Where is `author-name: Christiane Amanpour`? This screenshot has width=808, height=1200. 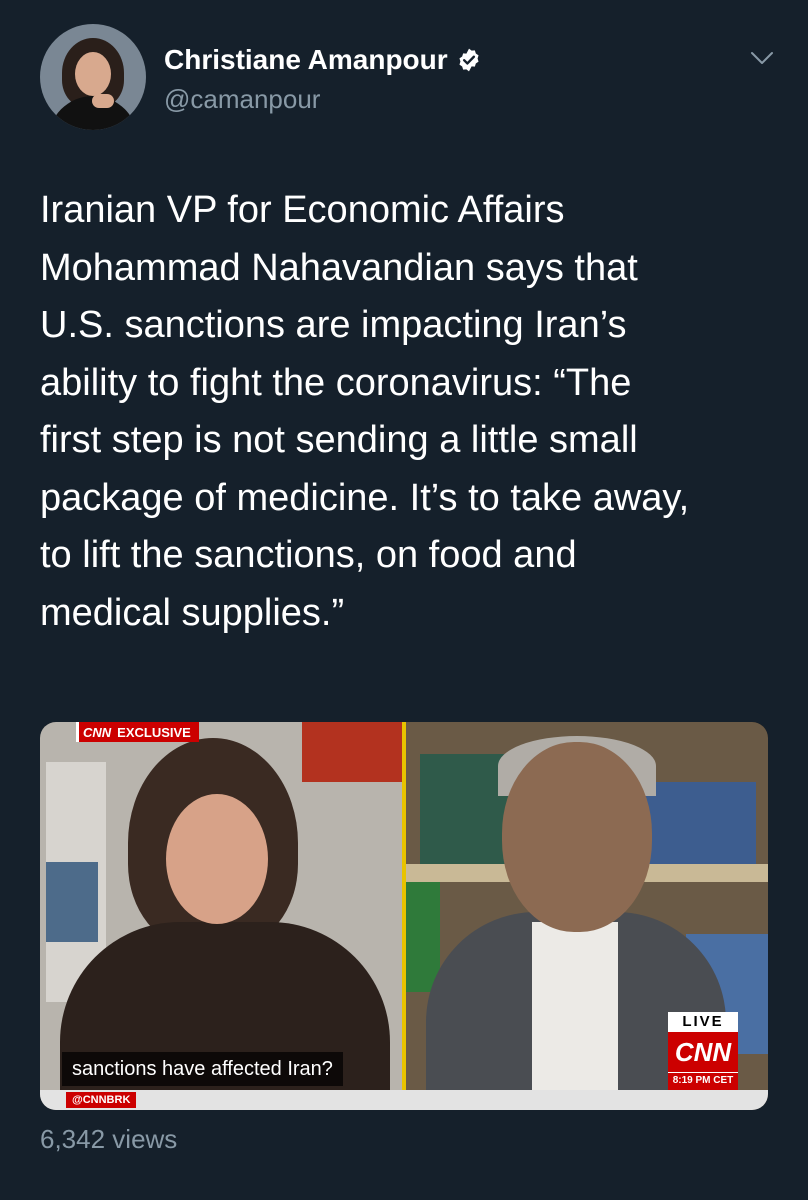 author-name: Christiane Amanpour is located at coordinates (306, 60).